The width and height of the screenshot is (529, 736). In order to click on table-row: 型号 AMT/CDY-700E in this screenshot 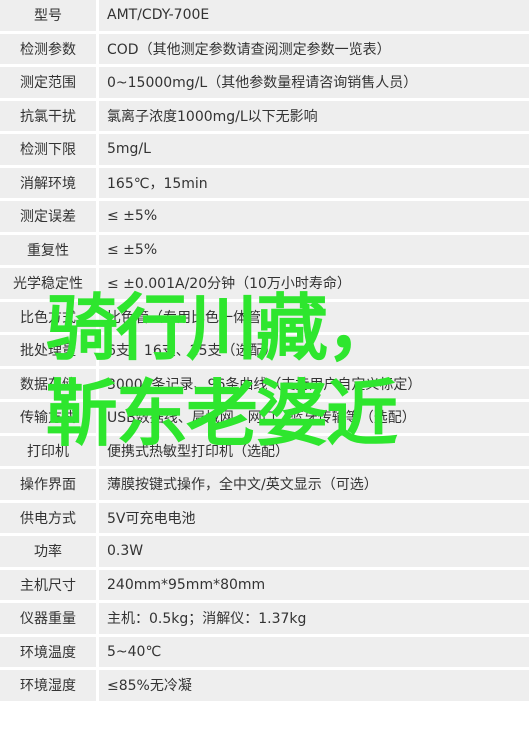, I will do `click(264, 15)`.